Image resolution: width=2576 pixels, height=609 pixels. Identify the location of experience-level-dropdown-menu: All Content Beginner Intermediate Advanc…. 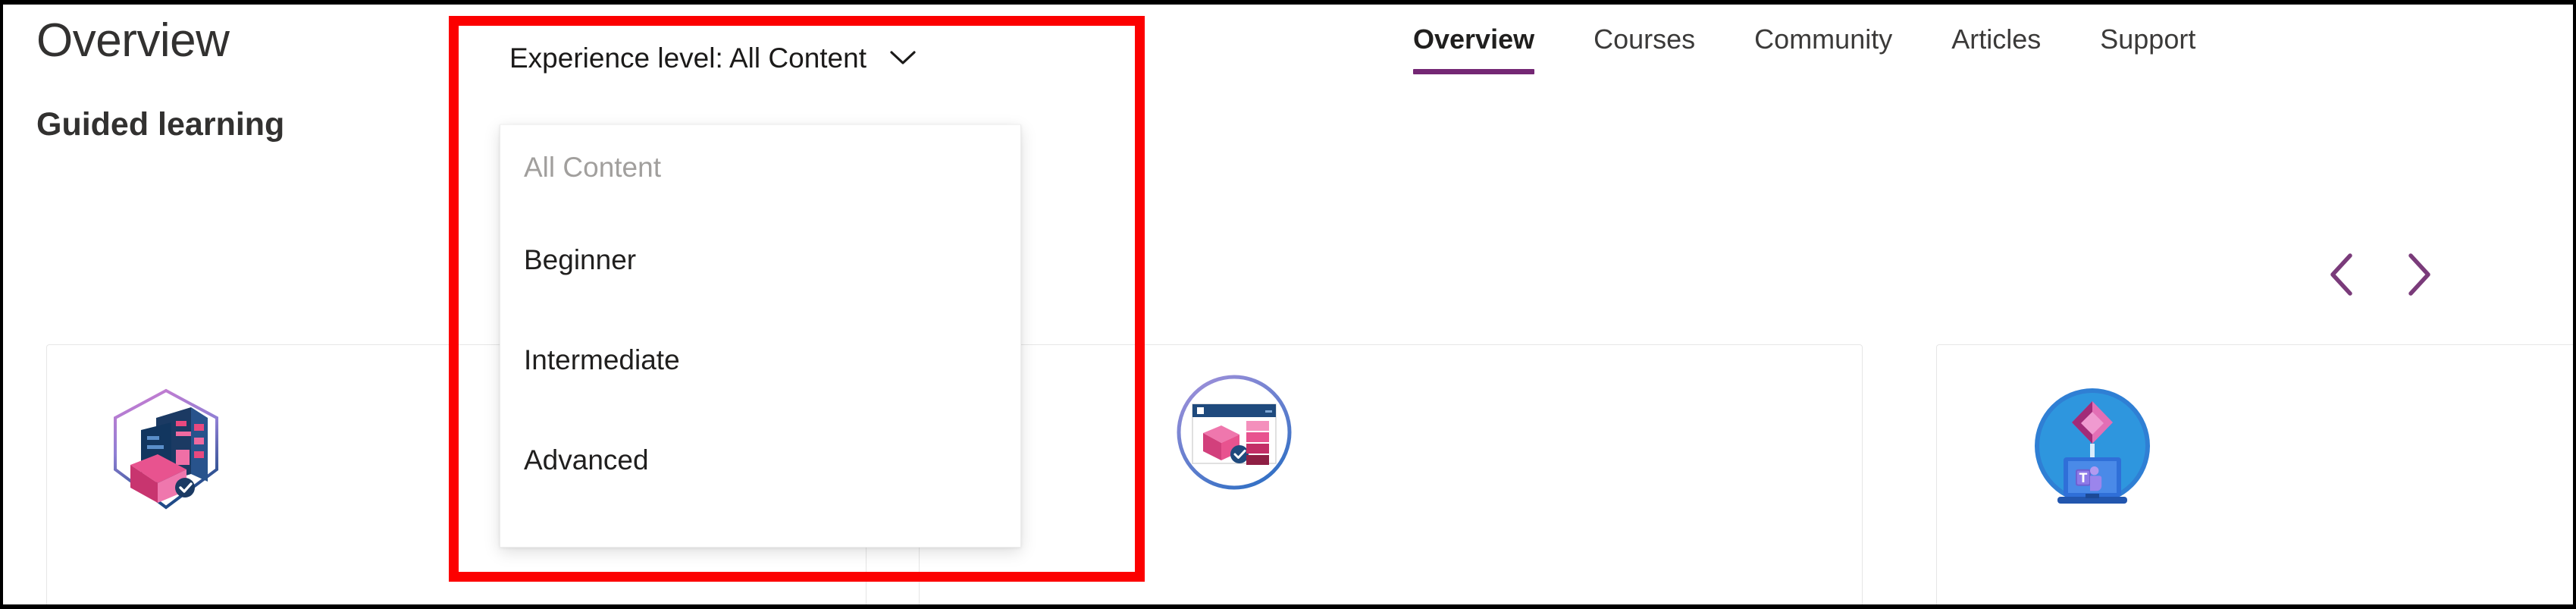
(760, 336).